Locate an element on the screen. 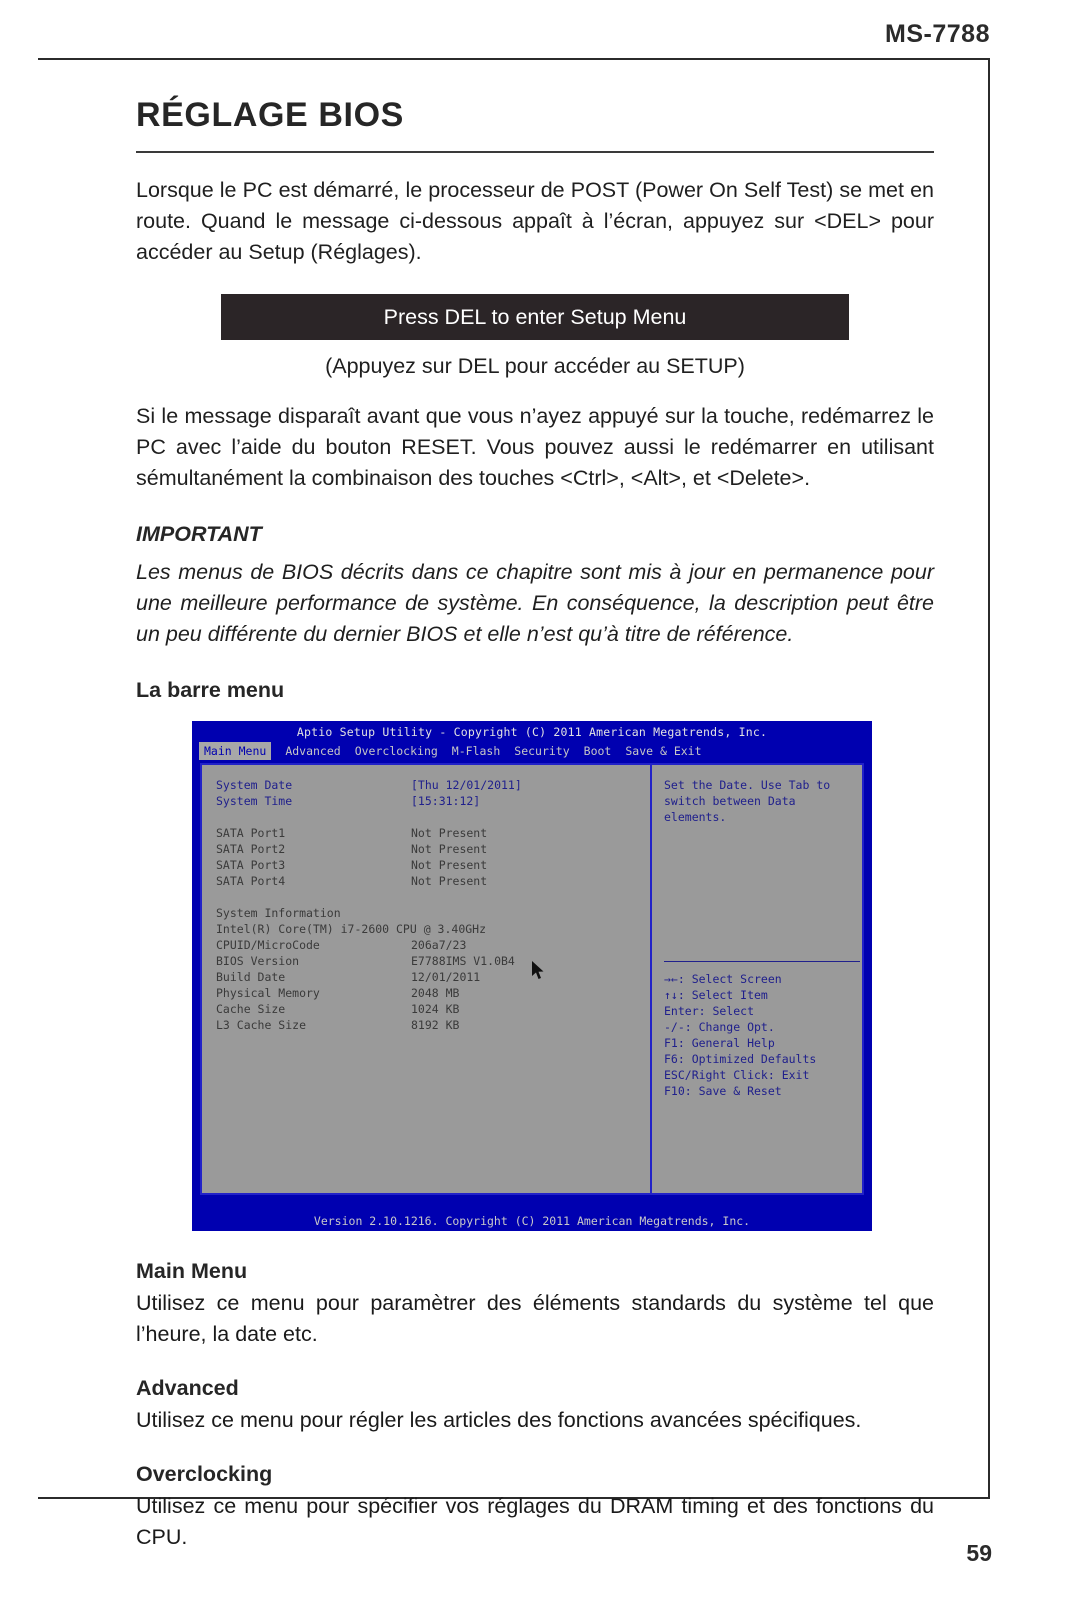 The height and width of the screenshot is (1620, 1080). section-heading-main-menu: Main Menu is located at coordinates (192, 1271).